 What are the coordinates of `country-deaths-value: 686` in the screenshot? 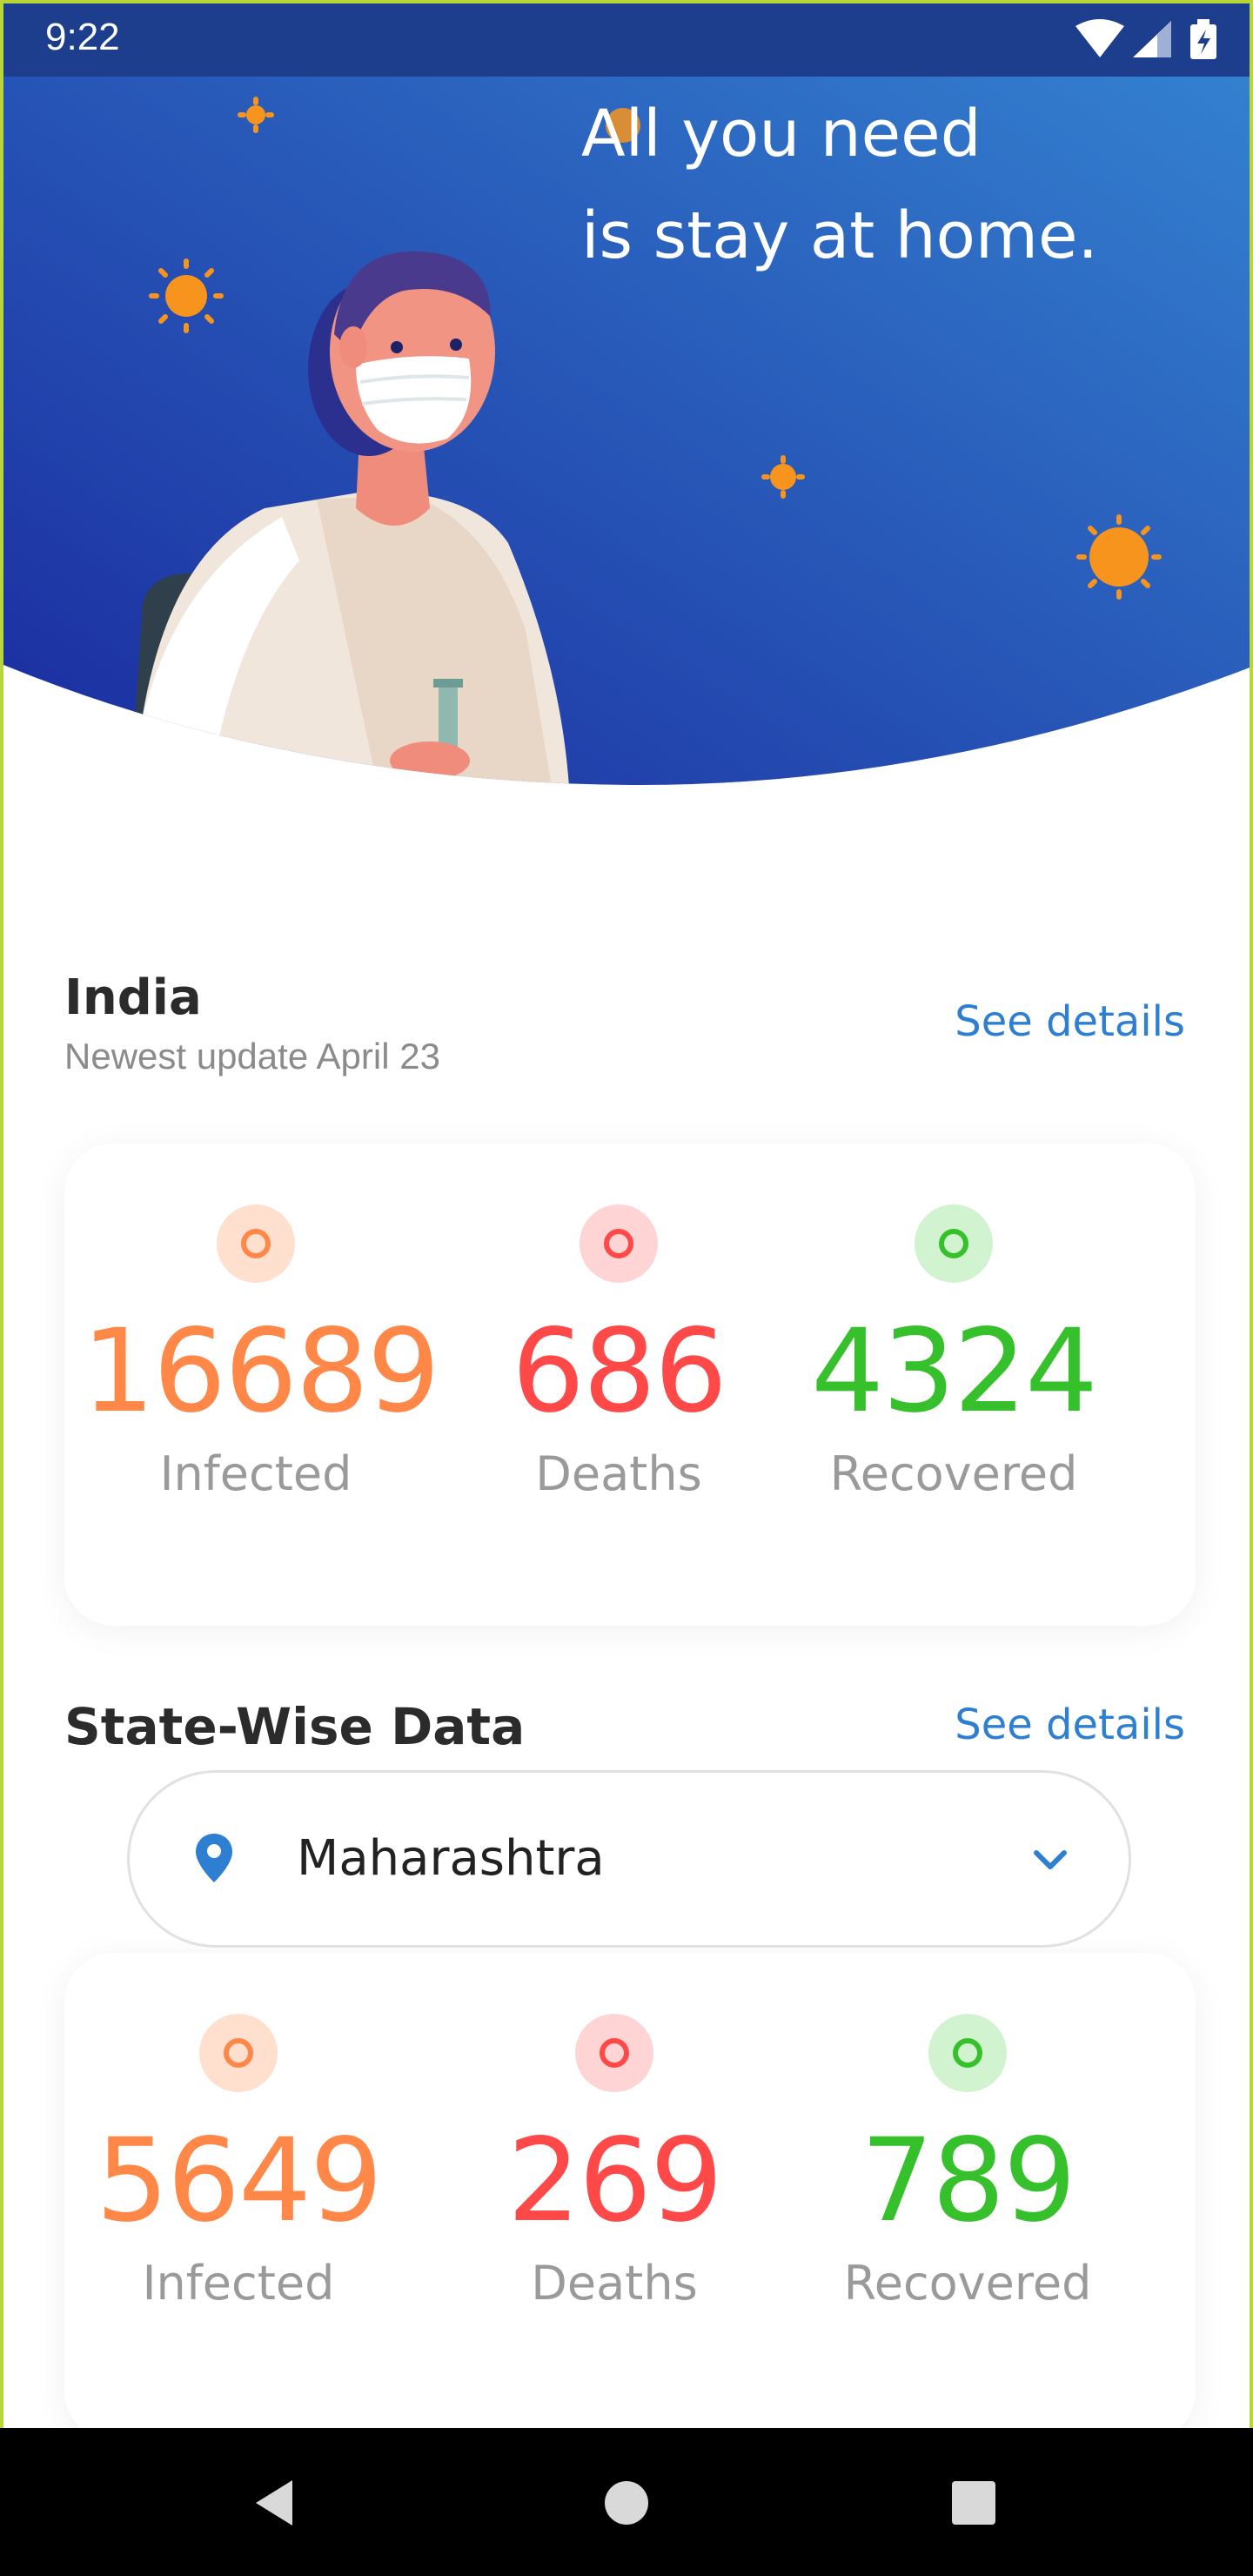 It's located at (619, 1372).